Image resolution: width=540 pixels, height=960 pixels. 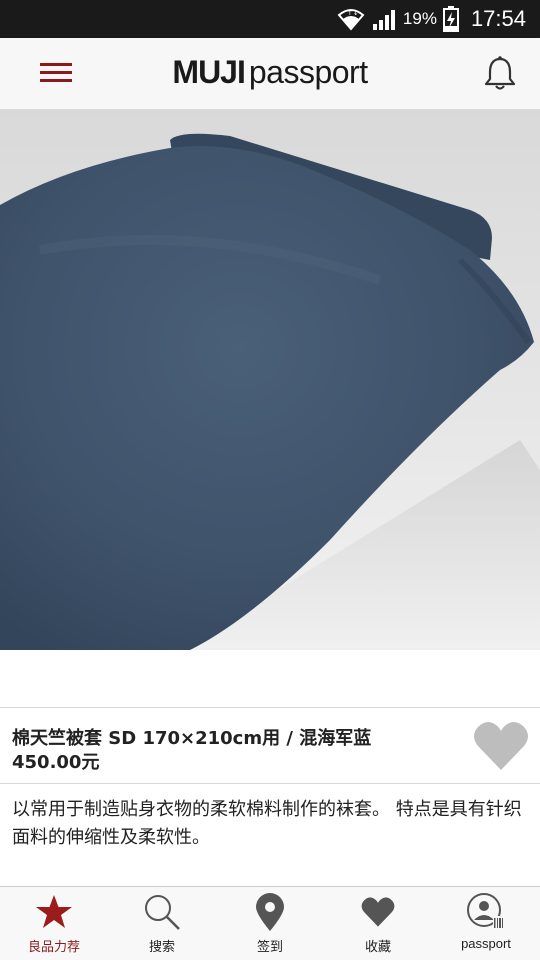 I want to click on product-description: 以常用于制造贴身衣物的柔软棉料制作的袜套。 特点是具有针织面料的伸缩性及柔软性。, so click(x=267, y=823).